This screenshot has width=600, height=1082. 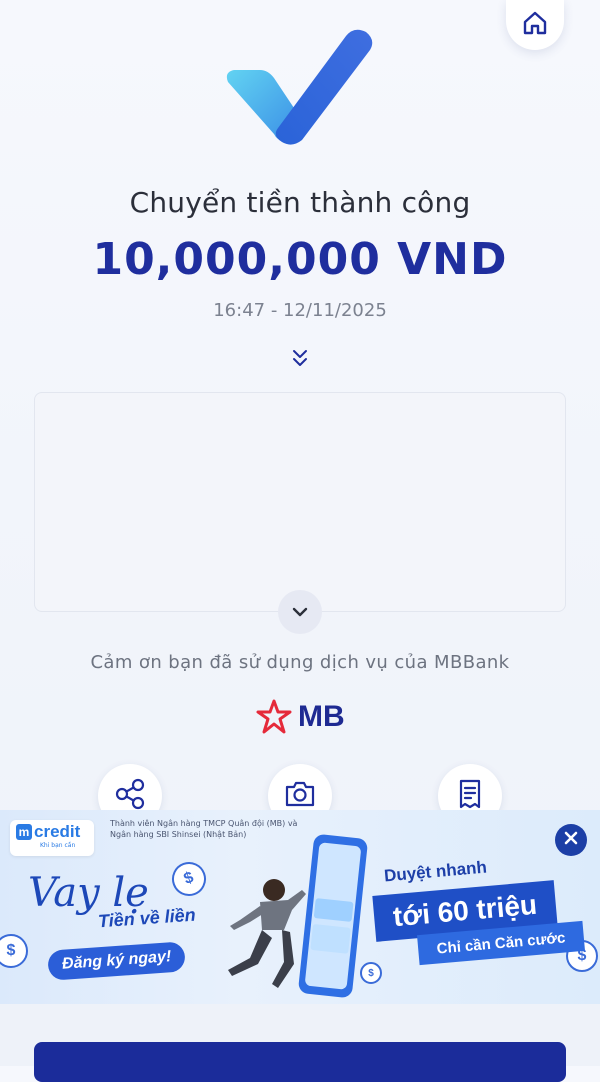 I want to click on transfer-datetime: 16:47 - 12/11/2025, so click(x=300, y=310).